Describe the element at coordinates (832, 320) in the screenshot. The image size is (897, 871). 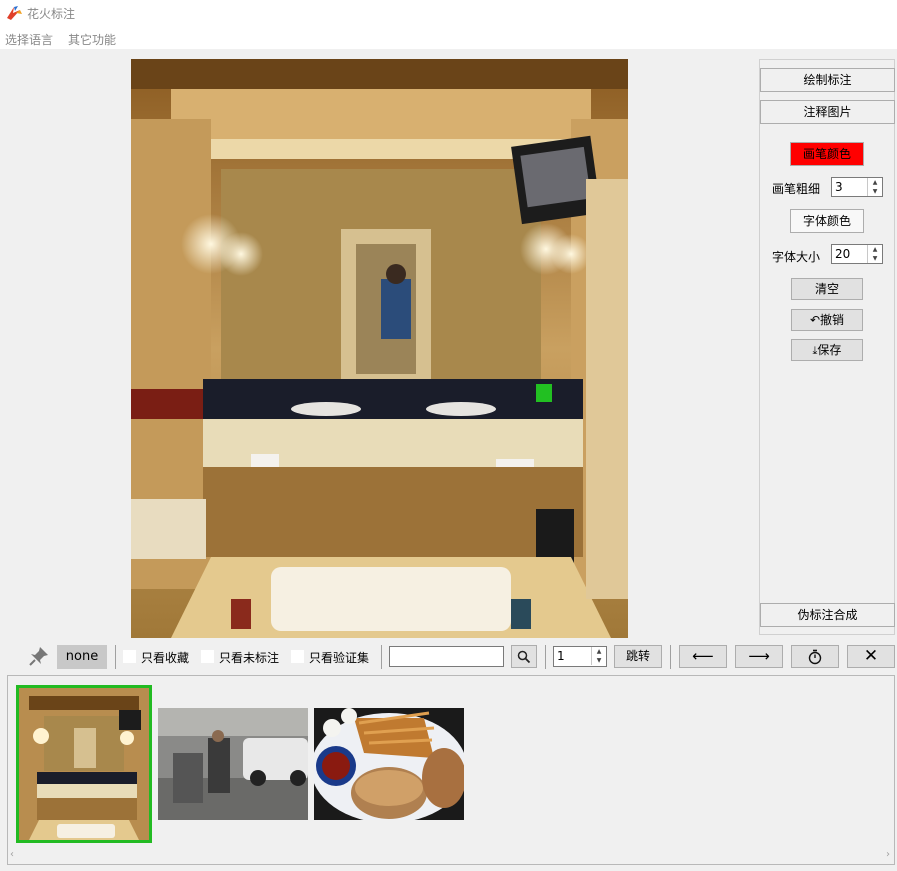
I see `undo-label: 撤销` at that location.